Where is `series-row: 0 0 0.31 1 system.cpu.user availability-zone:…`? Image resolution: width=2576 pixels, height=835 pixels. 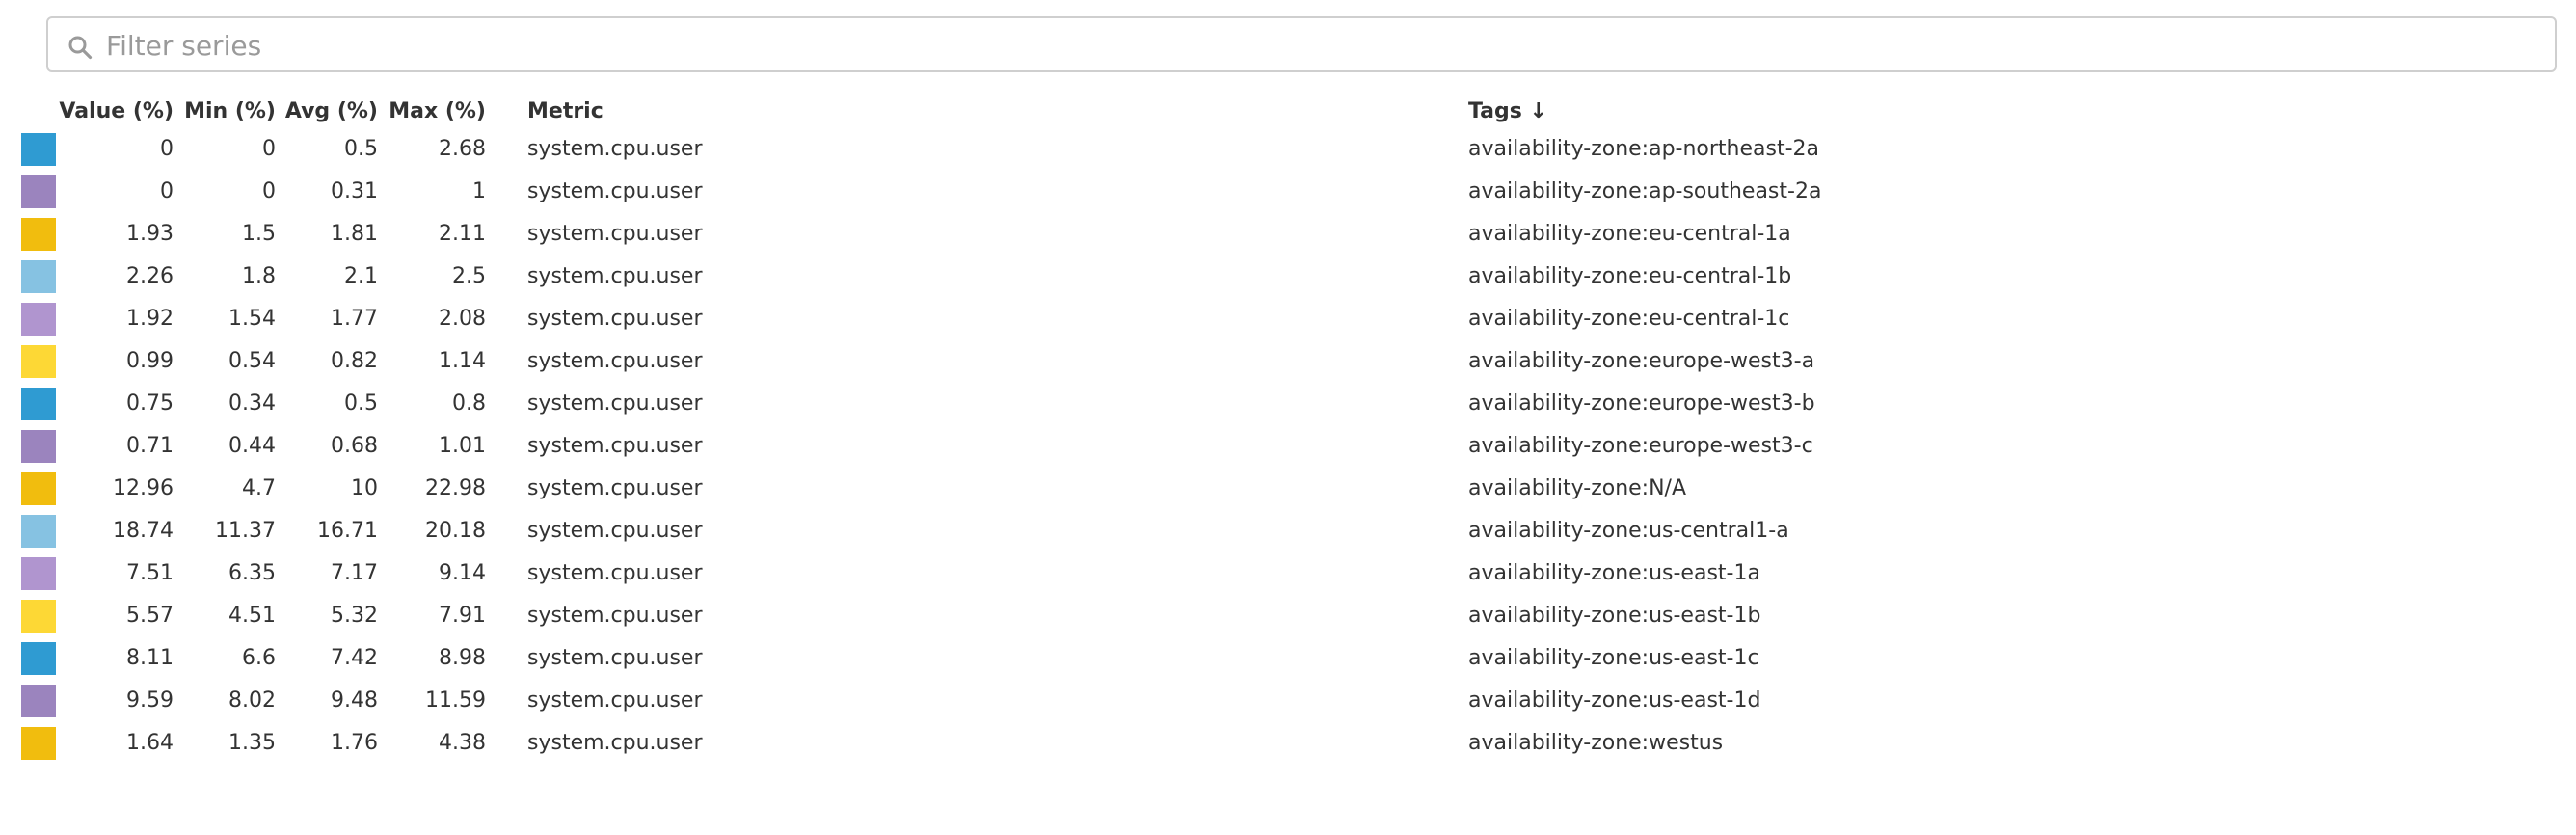 series-row: 0 0 0.31 1 system.cpu.user availability-zone:… is located at coordinates (1288, 192).